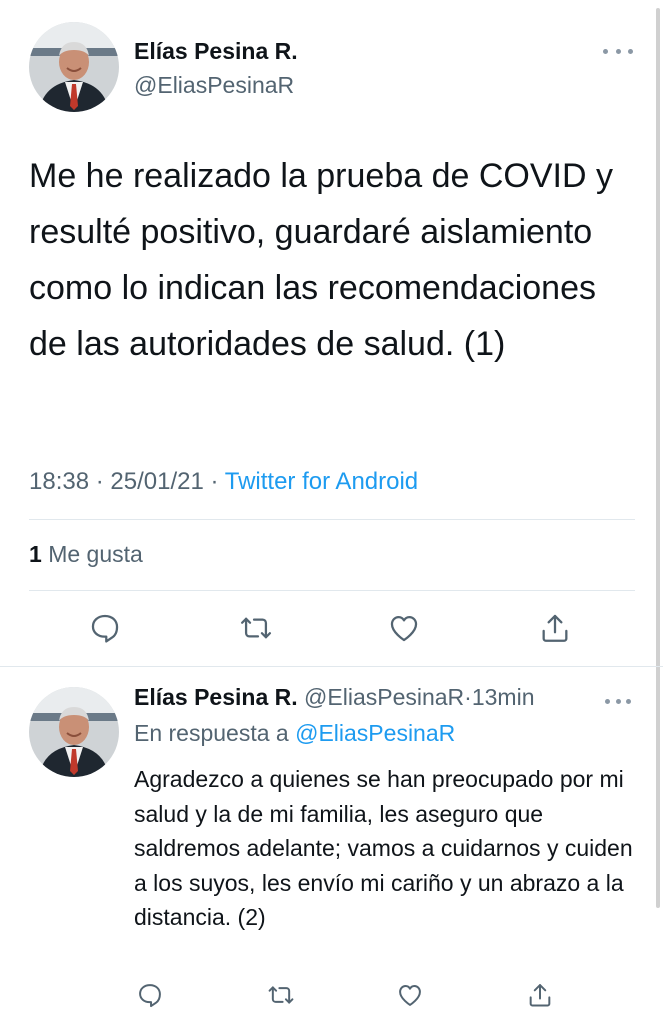  Describe the element at coordinates (375, 733) in the screenshot. I see `reply-to-mention: @EliasPesinaR` at that location.